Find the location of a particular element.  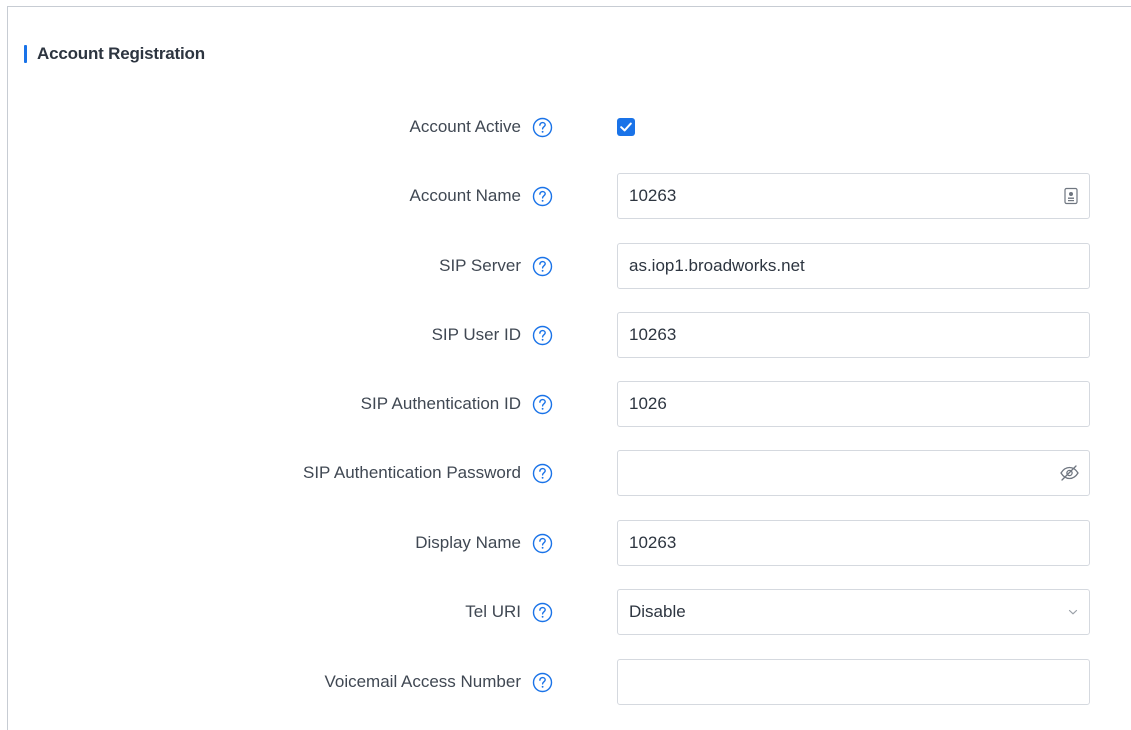

section-accent-bar is located at coordinates (25, 54).